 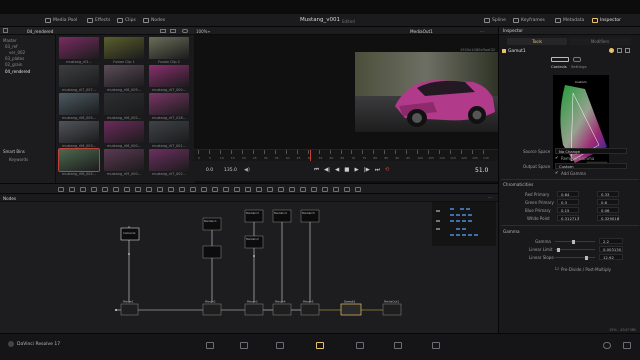 I want to click on tree-item-ver: ver_002, so click(x=17, y=52).